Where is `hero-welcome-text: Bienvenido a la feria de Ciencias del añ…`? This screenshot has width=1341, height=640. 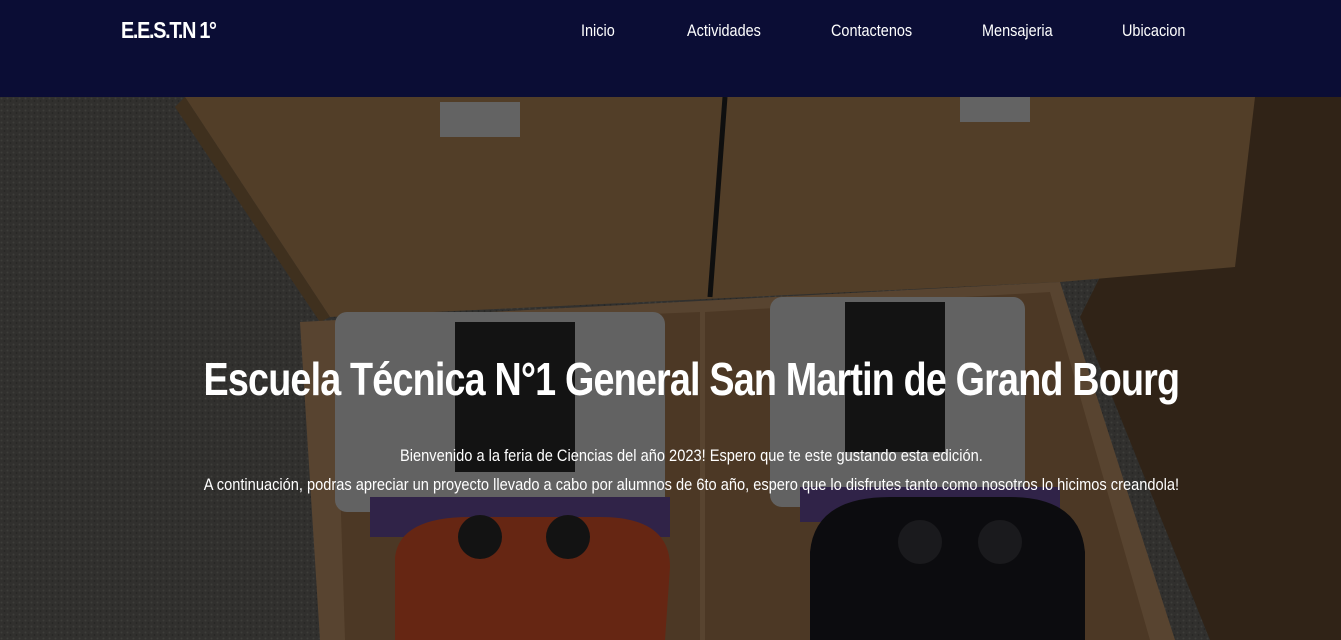
hero-welcome-text: Bienvenido a la feria de Ciencias del añ… is located at coordinates (691, 455).